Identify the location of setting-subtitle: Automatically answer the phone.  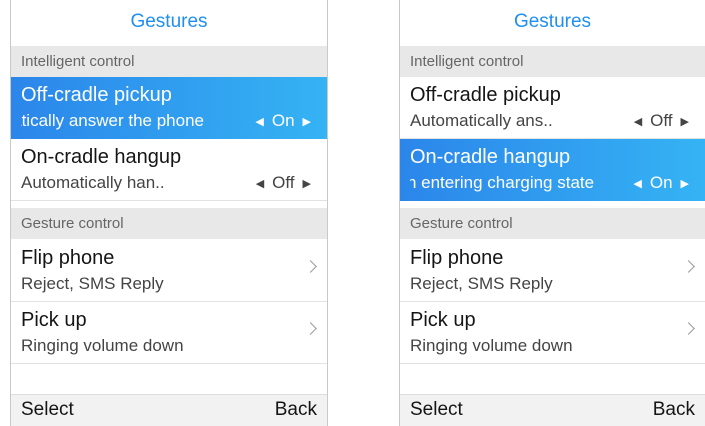
(130, 121).